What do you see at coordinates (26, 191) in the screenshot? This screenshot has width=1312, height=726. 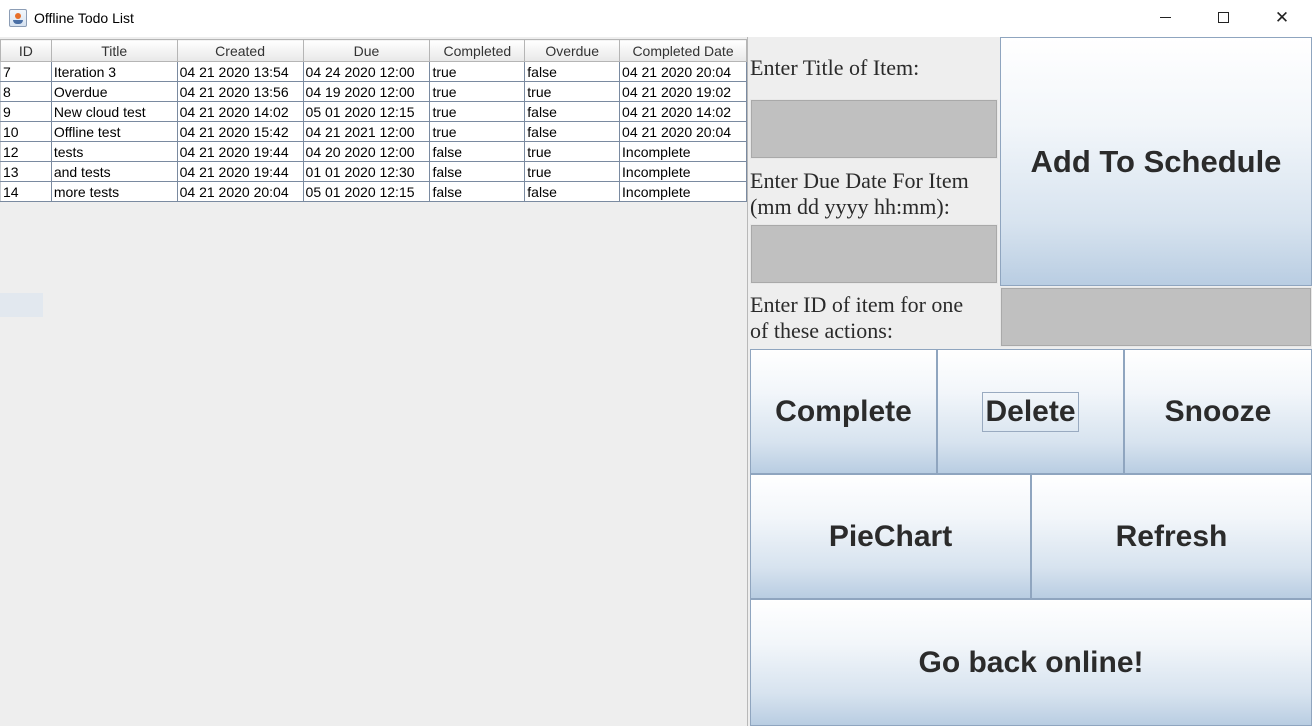 I see `table-cell: 14` at bounding box center [26, 191].